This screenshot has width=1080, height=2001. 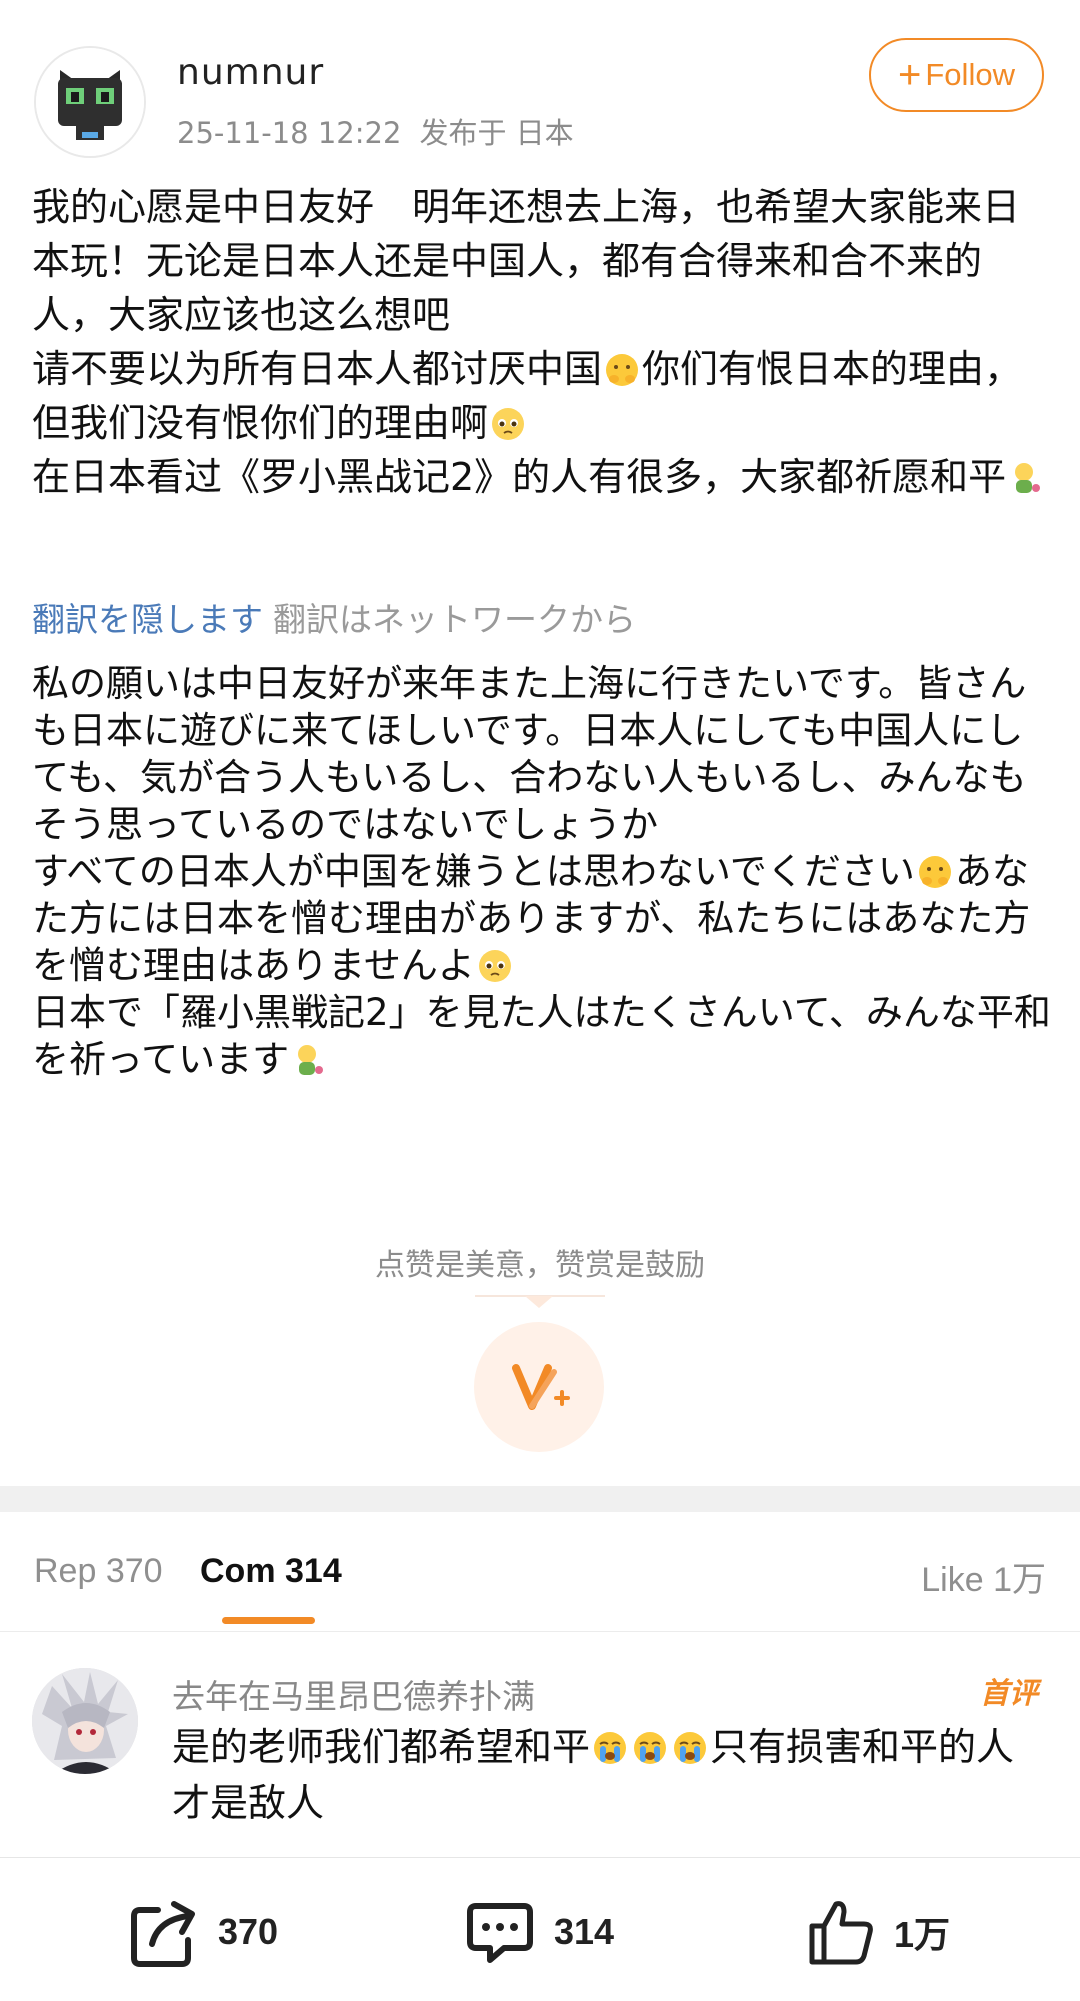 I want to click on tab-comments: Com 314, so click(x=271, y=1571).